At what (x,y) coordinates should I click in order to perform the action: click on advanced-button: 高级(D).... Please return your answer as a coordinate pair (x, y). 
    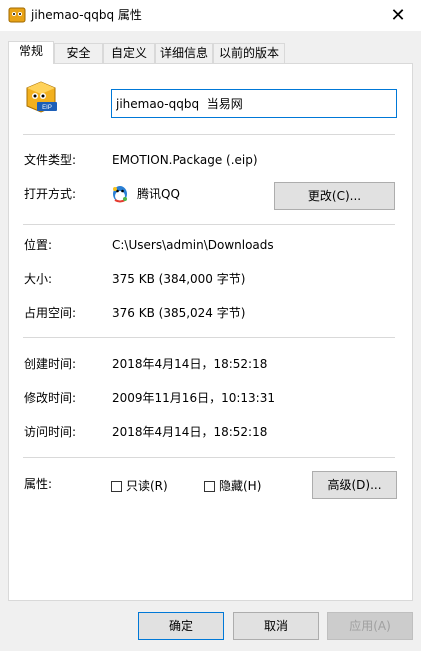
    Looking at the image, I should click on (354, 485).